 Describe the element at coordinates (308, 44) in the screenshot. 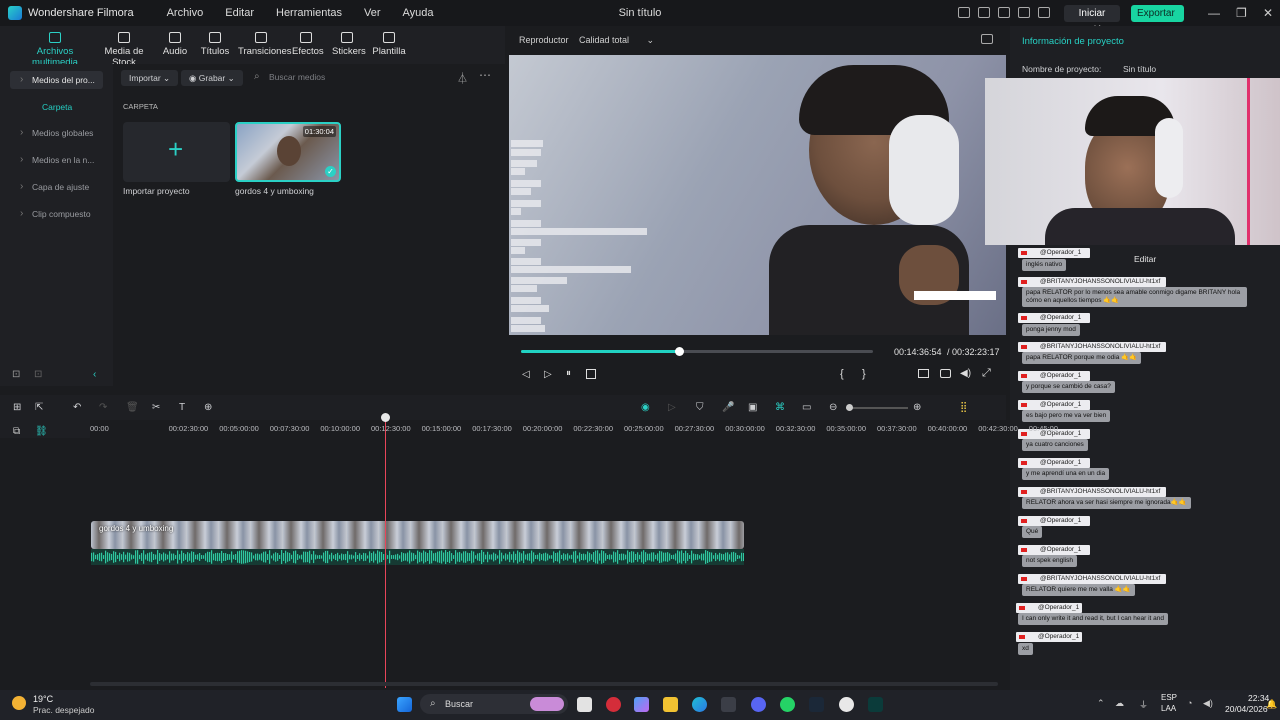

I see `tab-efectos: Efectos` at that location.